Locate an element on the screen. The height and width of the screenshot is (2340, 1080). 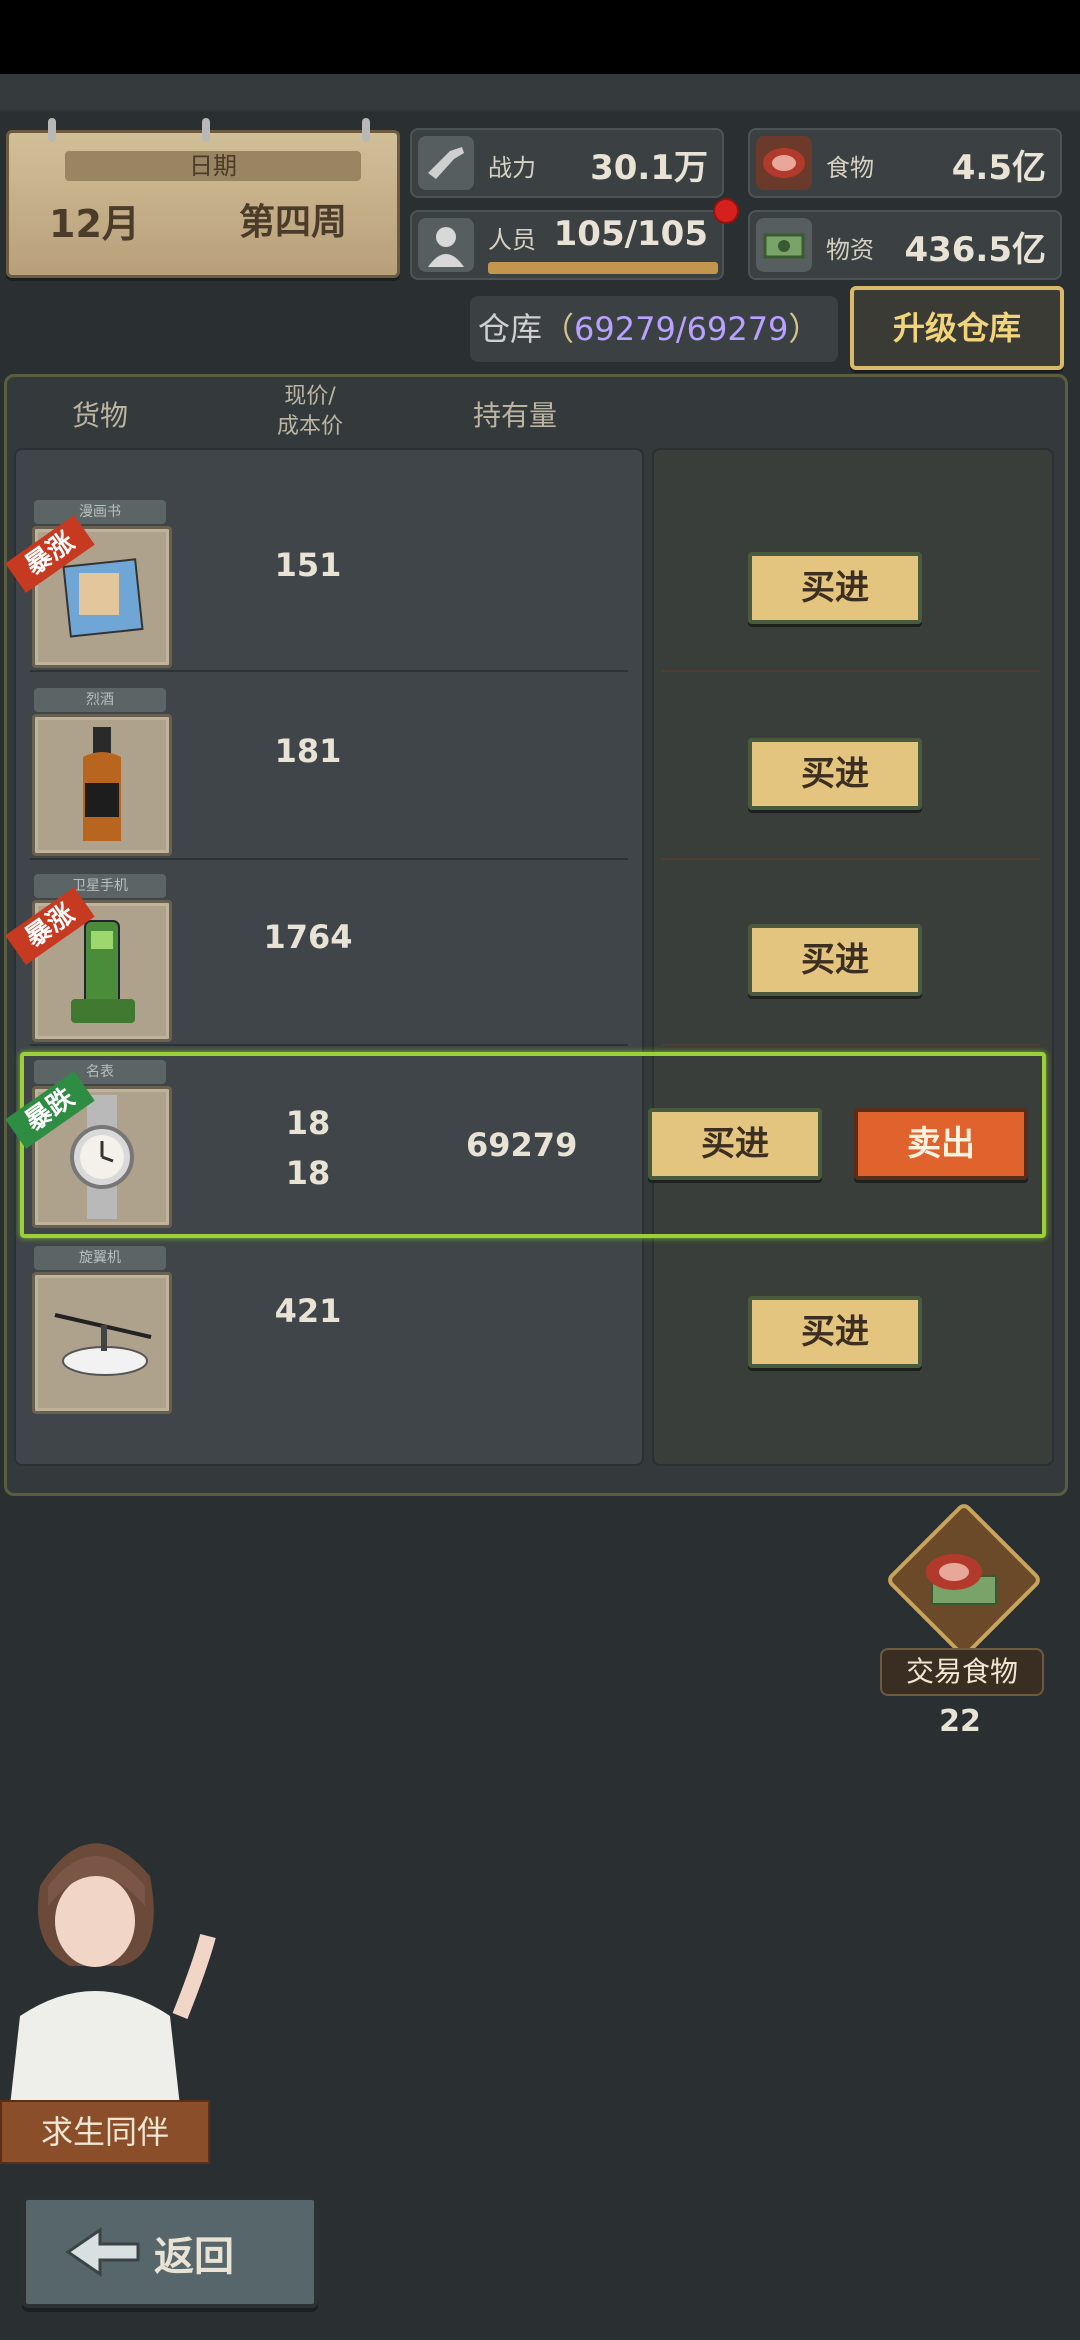
power-stat: 战力 30.1万 is located at coordinates (567, 163).